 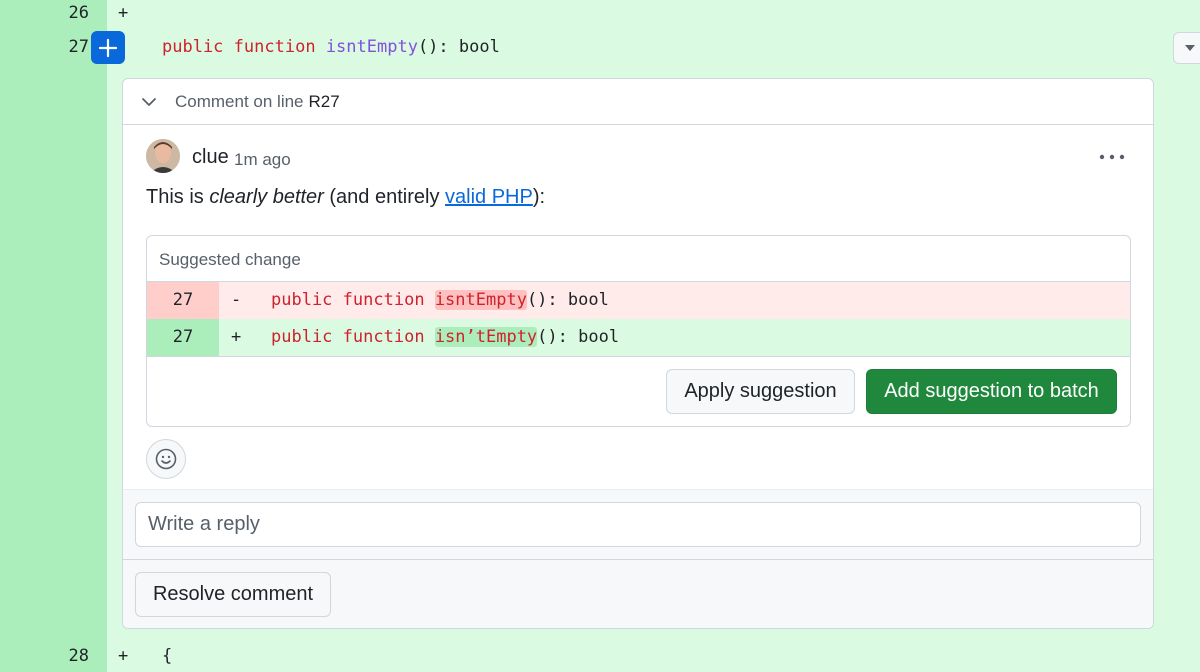 What do you see at coordinates (262, 160) in the screenshot?
I see `comment-timestamp: 1m ago` at bounding box center [262, 160].